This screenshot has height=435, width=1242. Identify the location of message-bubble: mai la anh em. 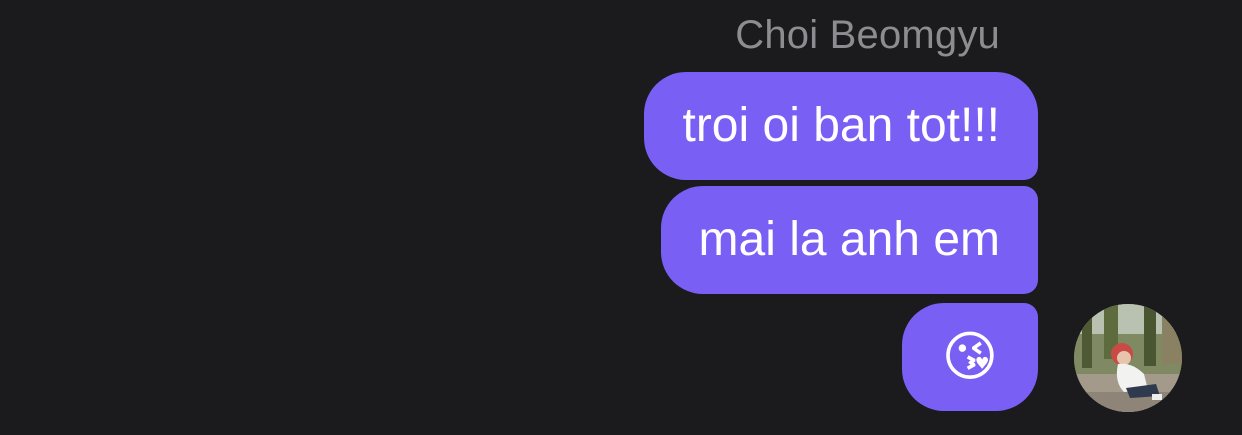
(849, 240).